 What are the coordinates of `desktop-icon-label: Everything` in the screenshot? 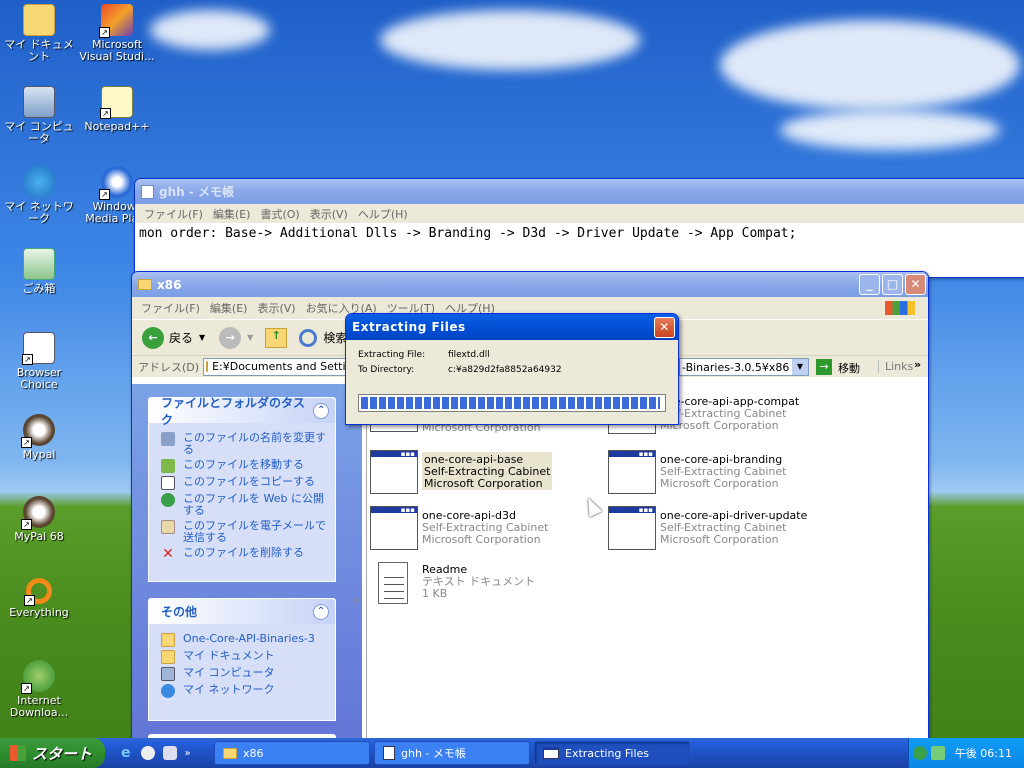 It's located at (39, 612).